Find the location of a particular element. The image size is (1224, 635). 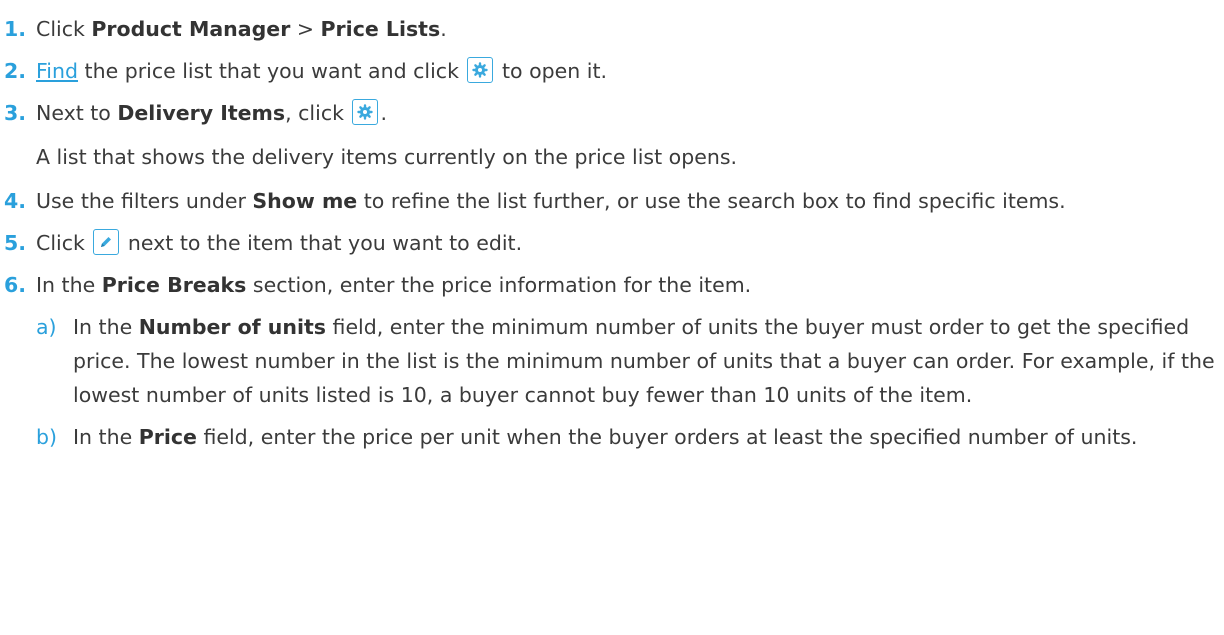

step-text: the price list that you want and click is located at coordinates (272, 71).